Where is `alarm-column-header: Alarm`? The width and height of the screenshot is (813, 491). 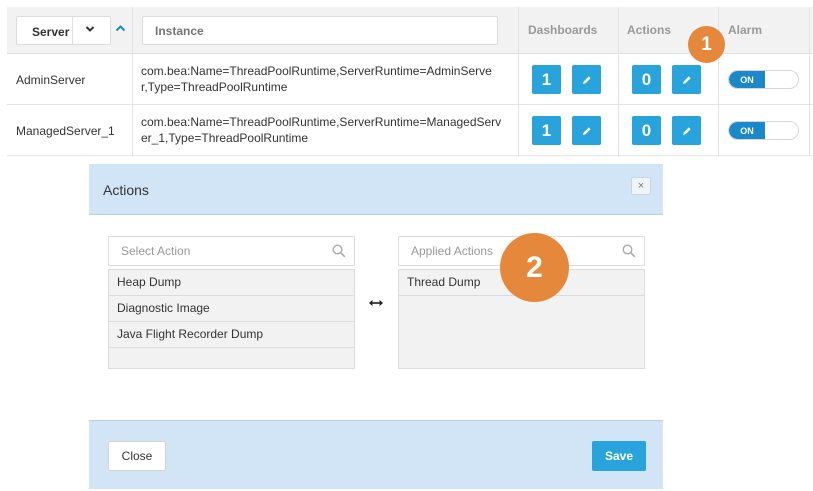 alarm-column-header: Alarm is located at coordinates (745, 30).